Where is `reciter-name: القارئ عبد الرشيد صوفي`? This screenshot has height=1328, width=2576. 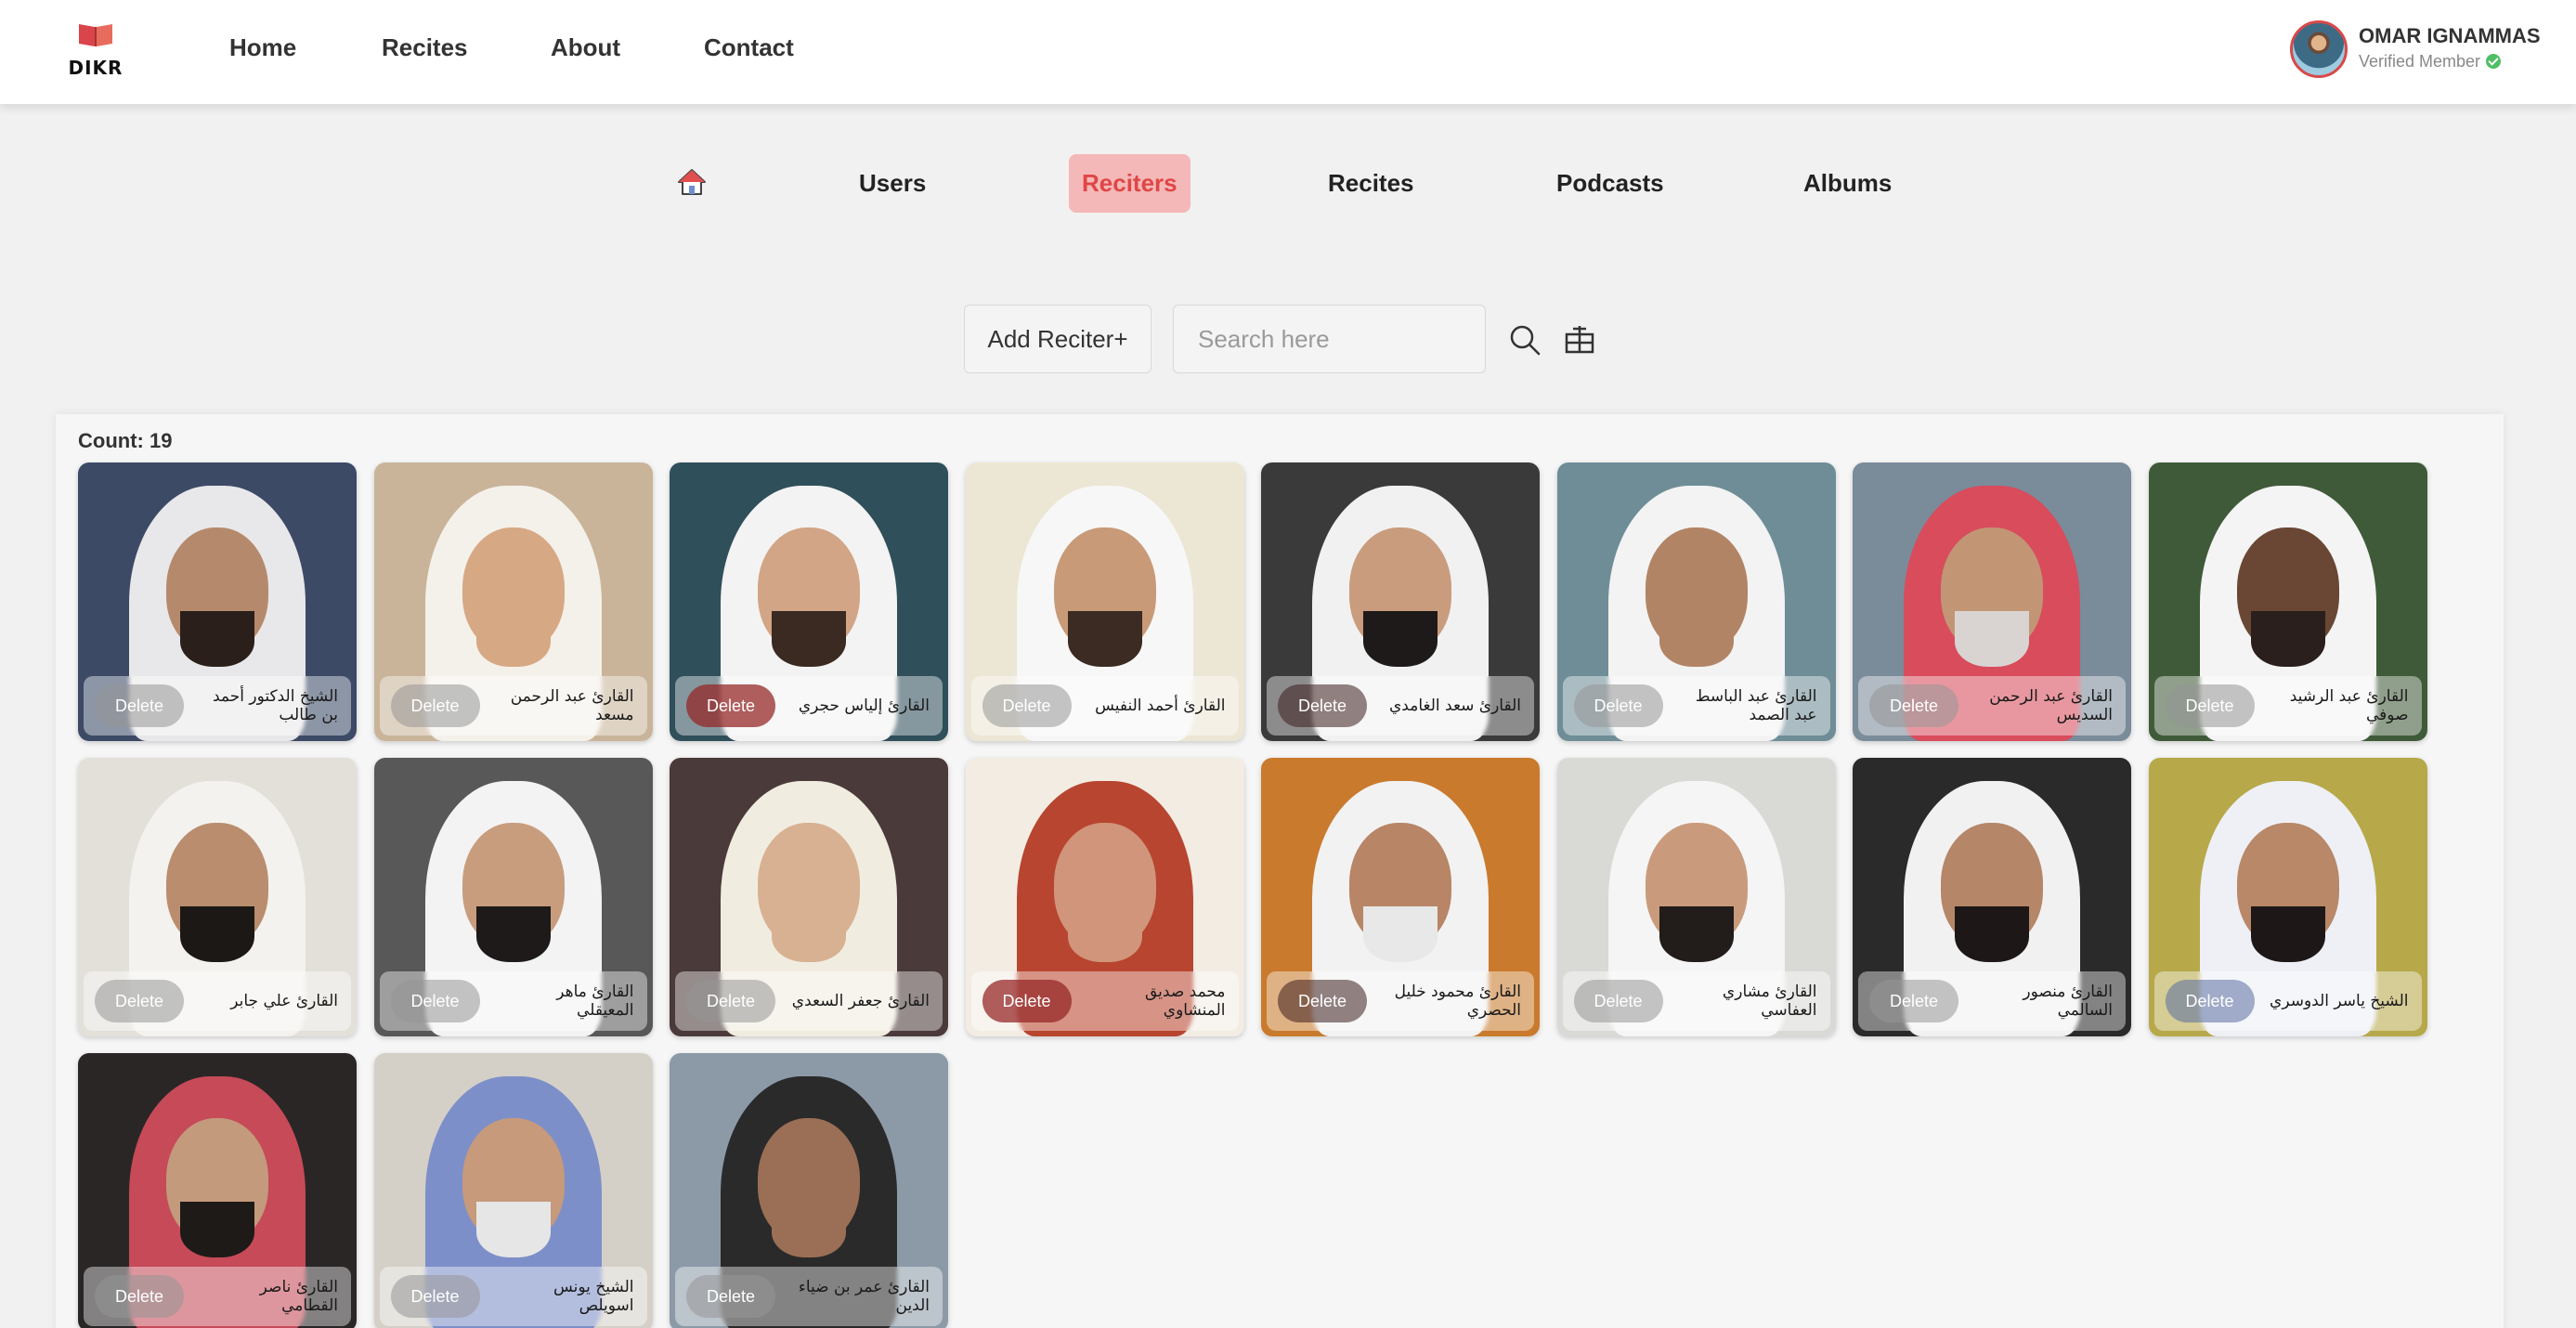
reciter-name: القارئ عبد الرشيد صوفي is located at coordinates (2349, 705).